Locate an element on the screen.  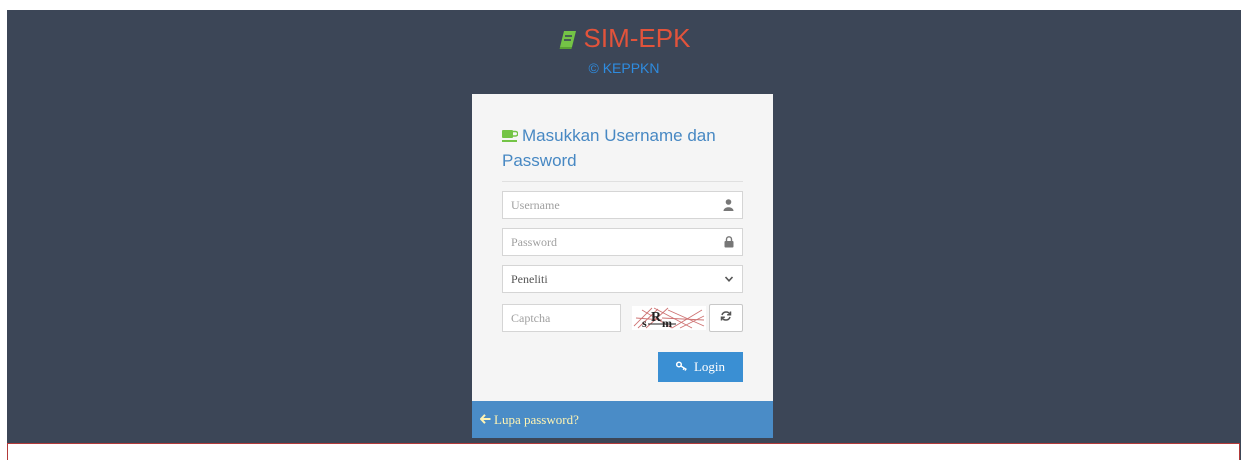
role-select-value: Peneliti is located at coordinates (529, 278).